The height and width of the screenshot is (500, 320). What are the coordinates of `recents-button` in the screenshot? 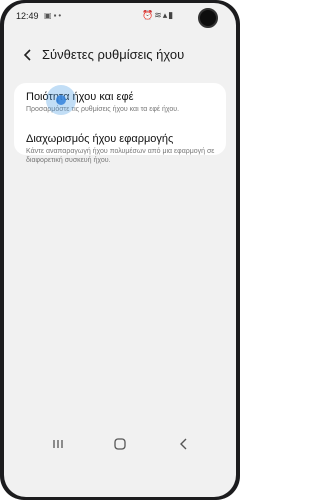 It's located at (58, 444).